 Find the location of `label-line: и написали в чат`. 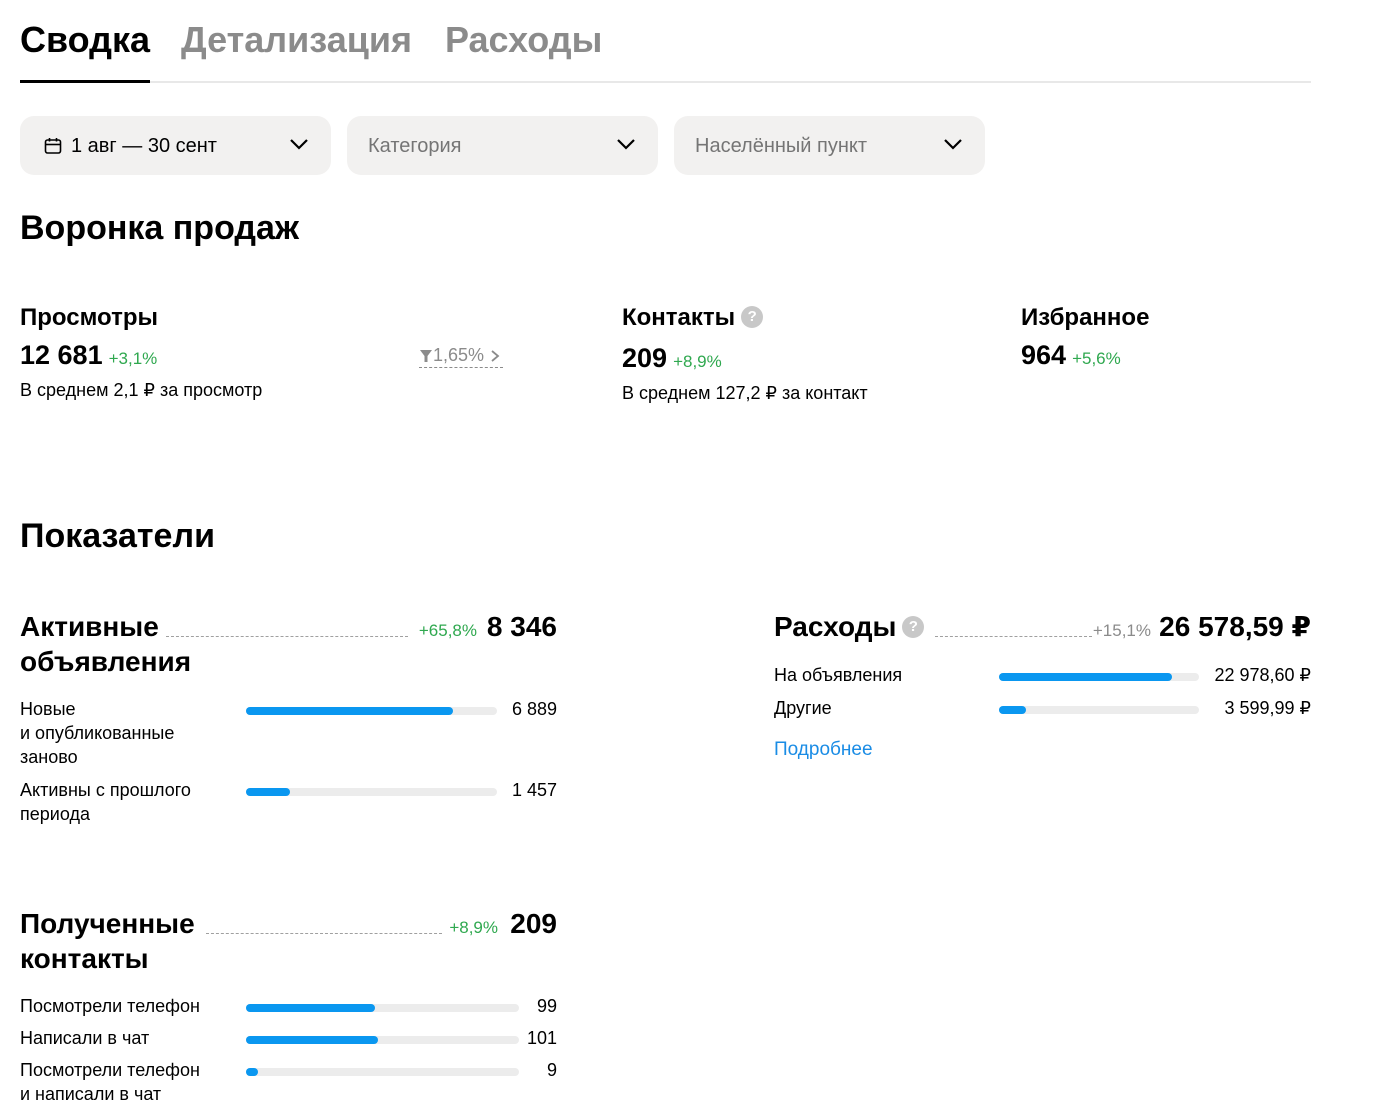

label-line: и написали в чат is located at coordinates (91, 1094).